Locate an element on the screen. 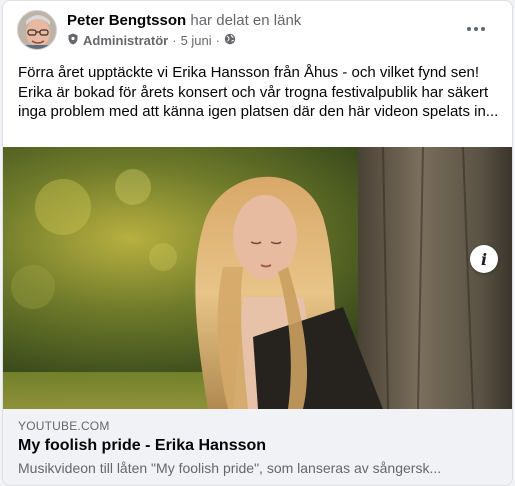 Image resolution: width=515 pixels, height=486 pixels. author-line: Peter Bengtsson har delat en länk is located at coordinates (184, 21).